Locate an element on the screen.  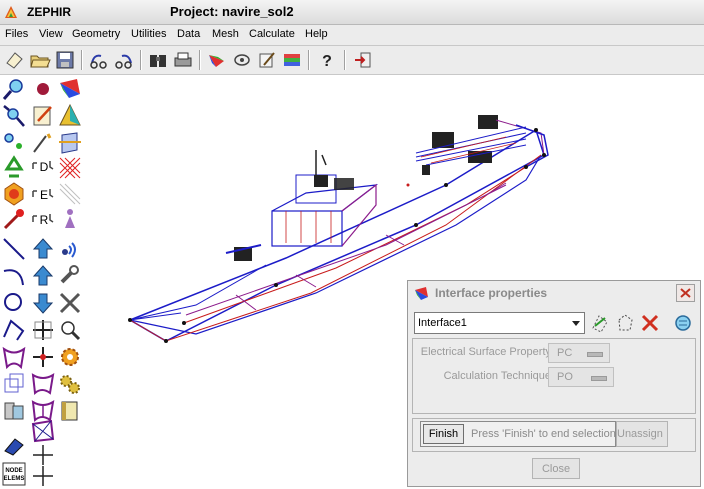
polyline-tool-icon is located at coordinates (14, 330).